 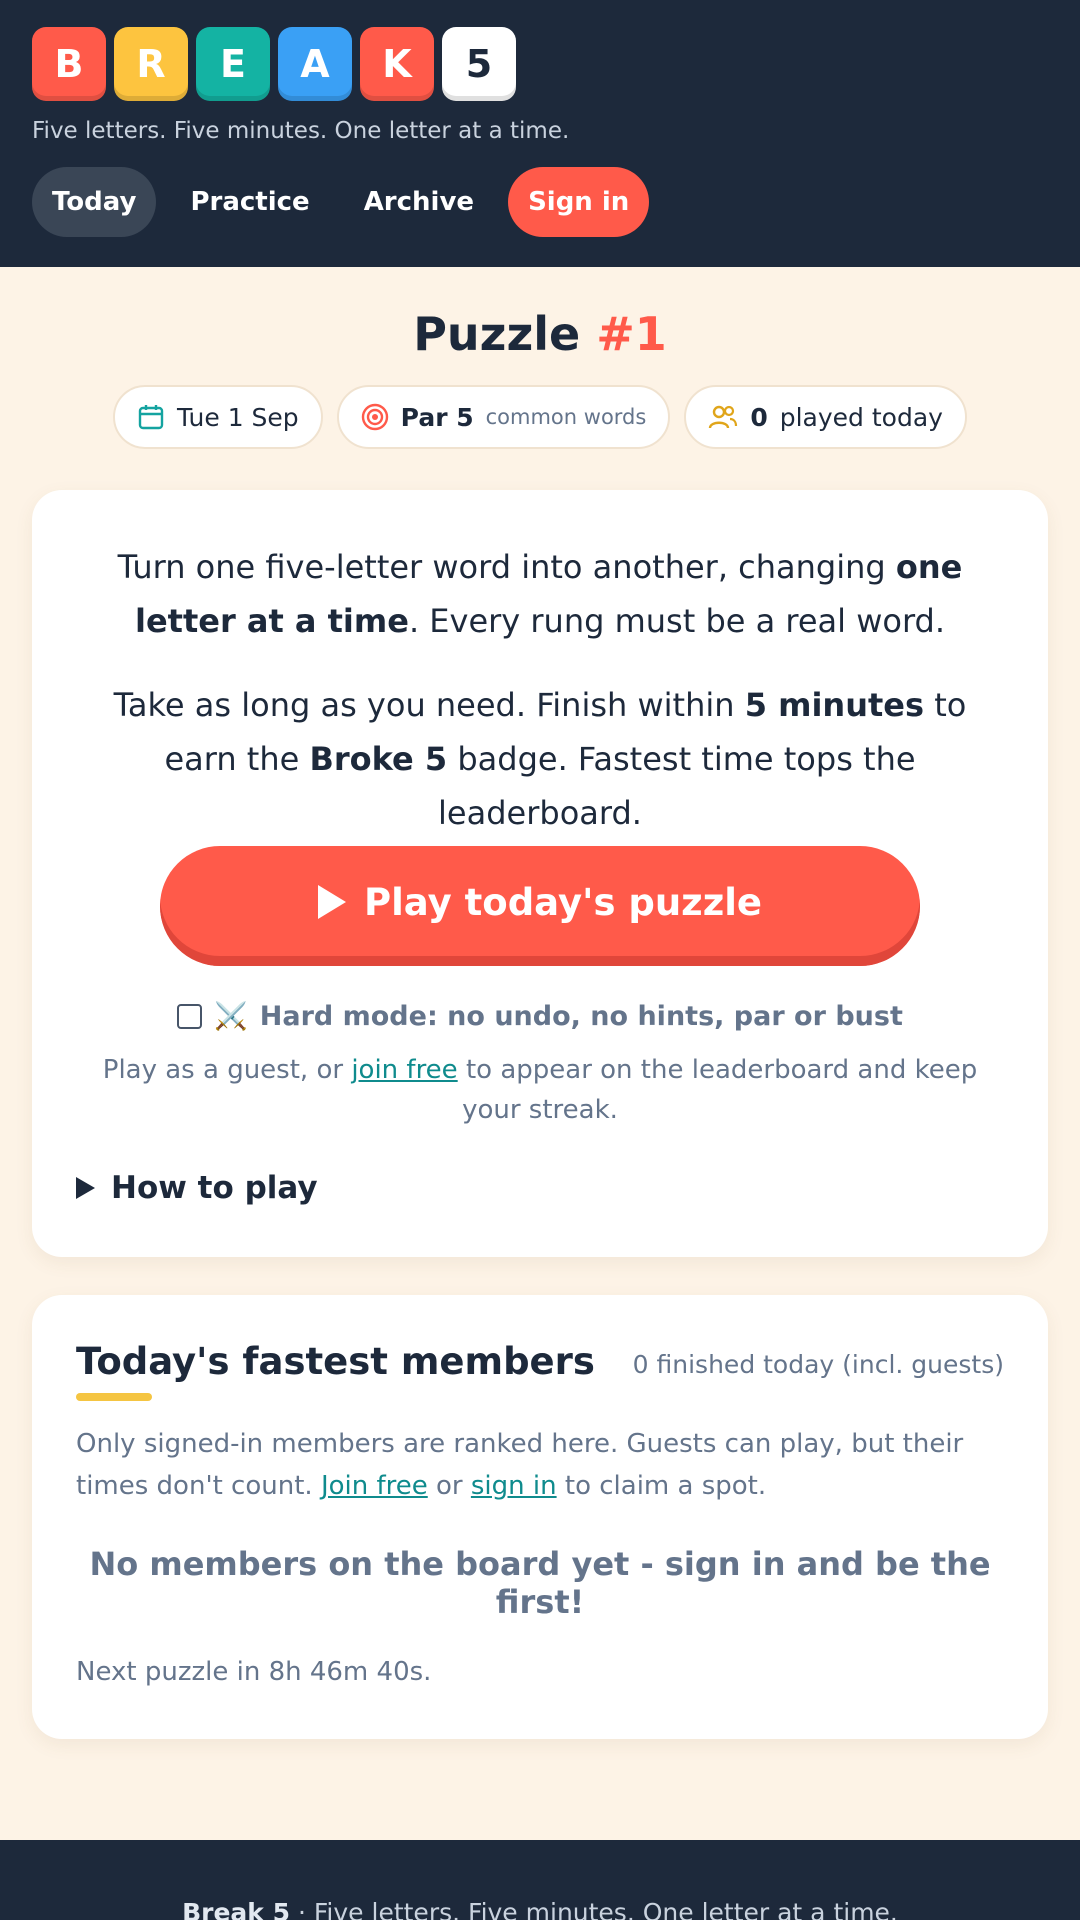 I want to click on played-count: 0, so click(x=759, y=417).